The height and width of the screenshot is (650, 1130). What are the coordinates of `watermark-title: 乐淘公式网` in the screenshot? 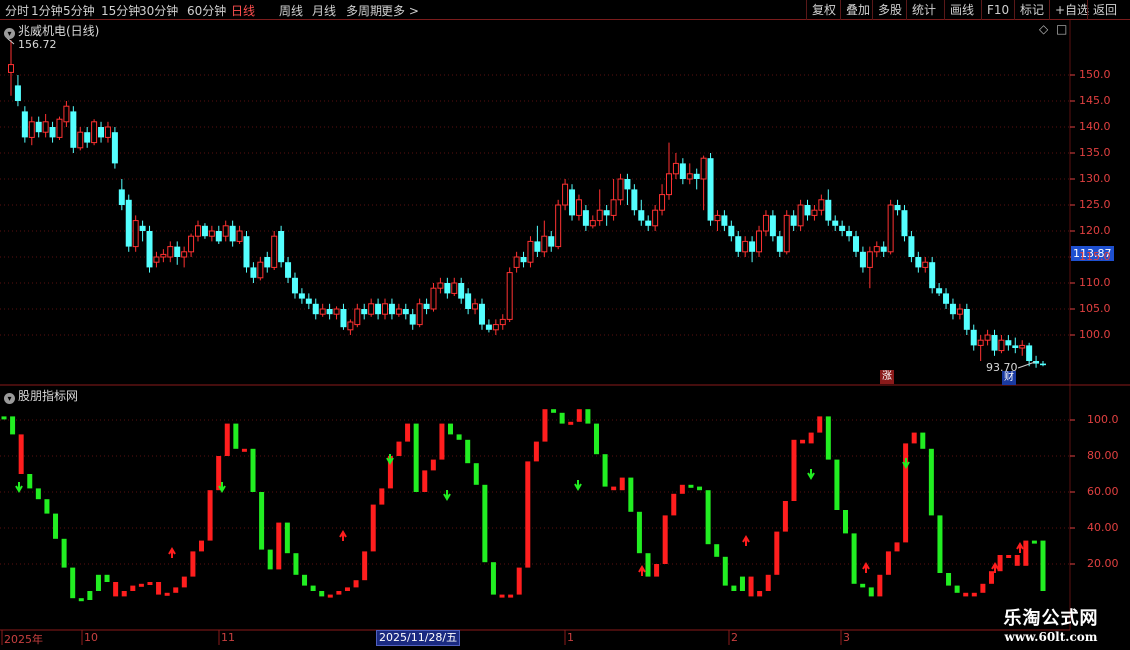 It's located at (1051, 618).